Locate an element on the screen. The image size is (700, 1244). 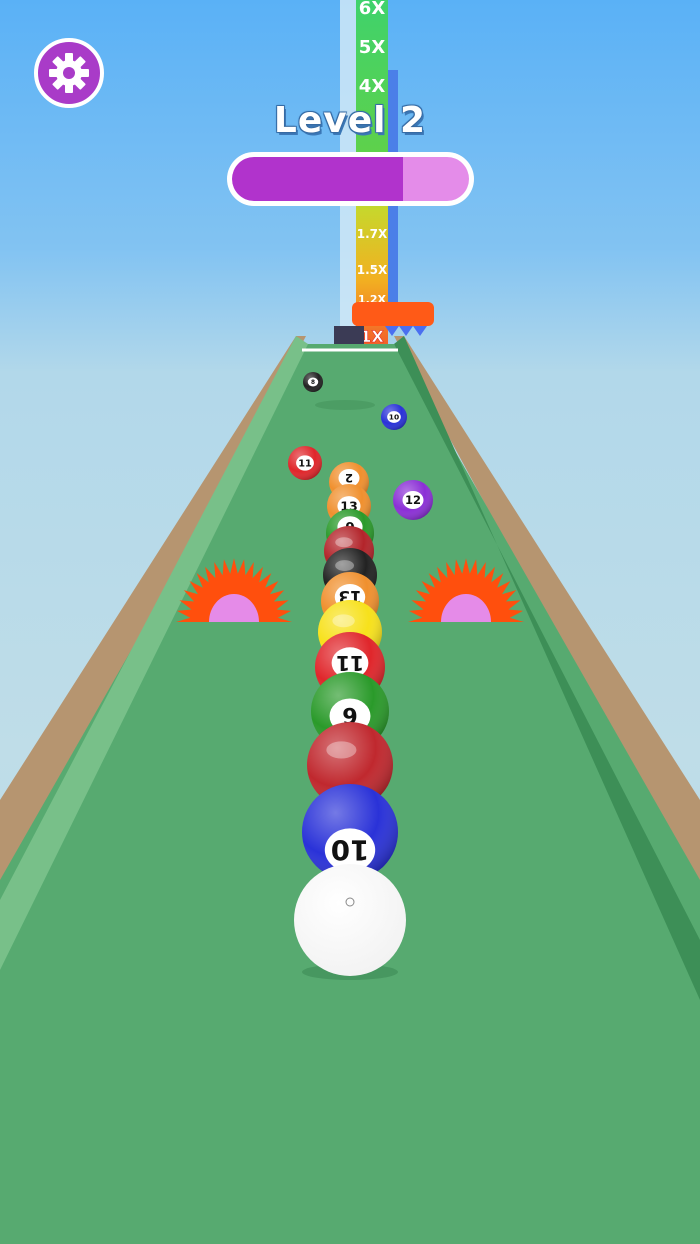
level-progress-bar is located at coordinates (350, 179).